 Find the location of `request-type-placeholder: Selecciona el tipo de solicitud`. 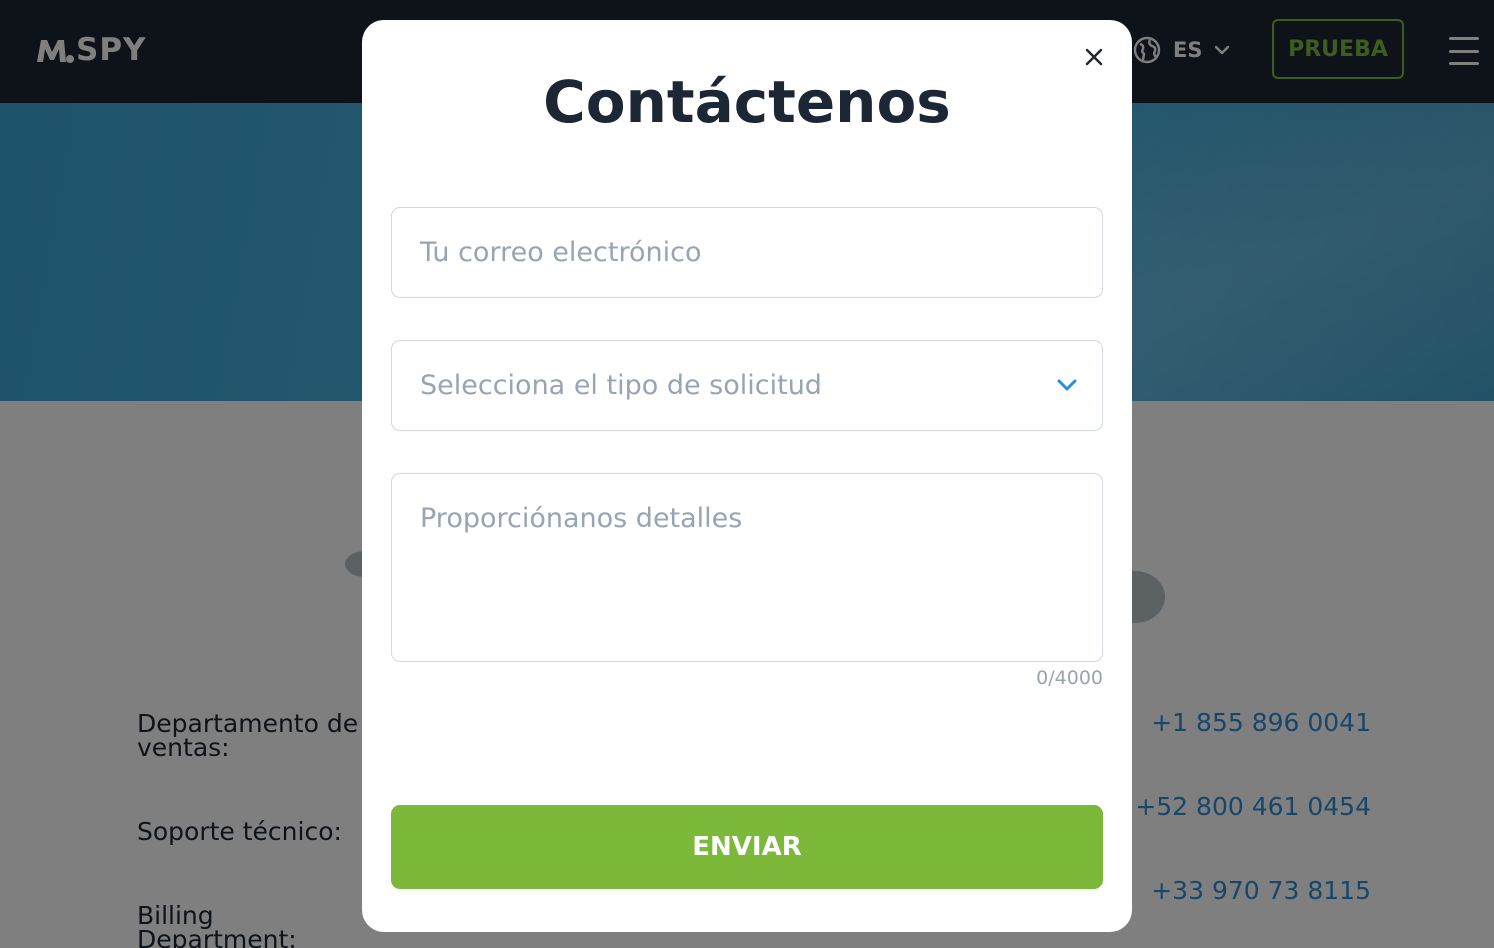

request-type-placeholder: Selecciona el tipo de solicitud is located at coordinates (621, 385).